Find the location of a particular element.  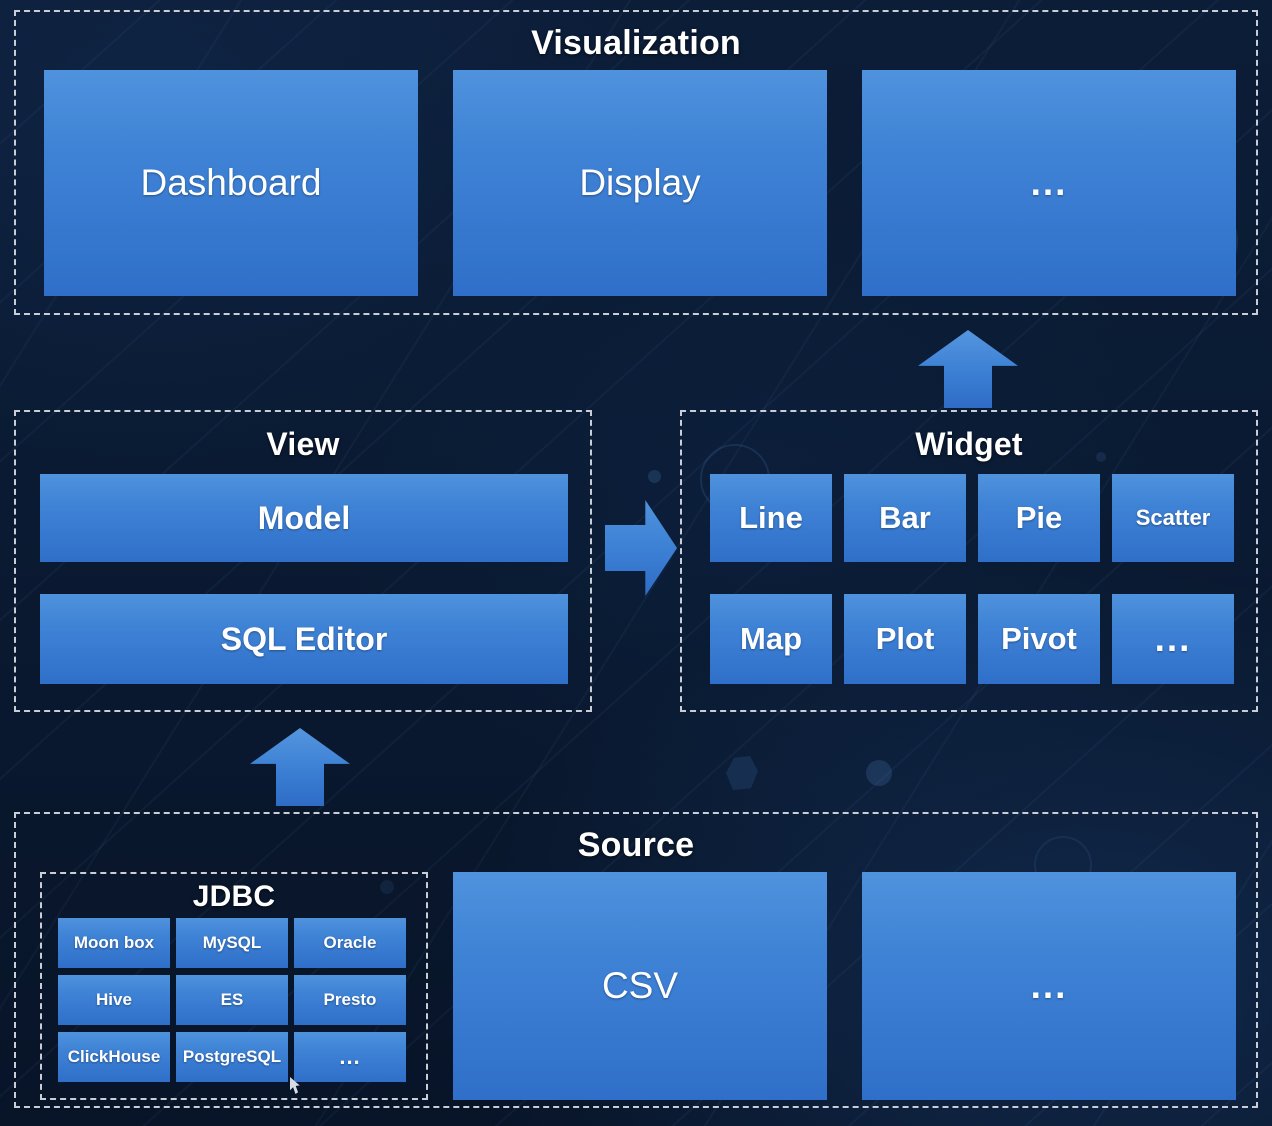

jdbc-cell-postgresql: PostgreSQL is located at coordinates (232, 1057).